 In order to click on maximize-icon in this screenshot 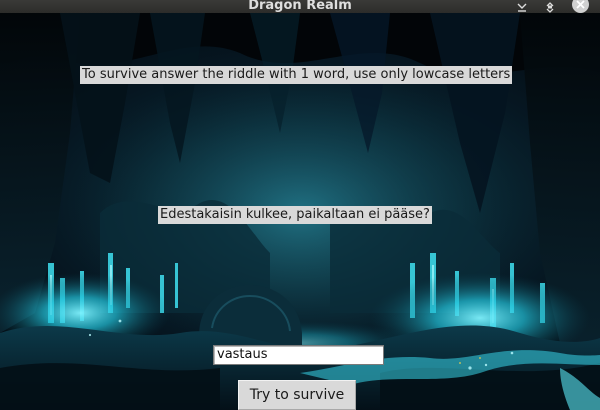, I will do `click(550, 7)`.